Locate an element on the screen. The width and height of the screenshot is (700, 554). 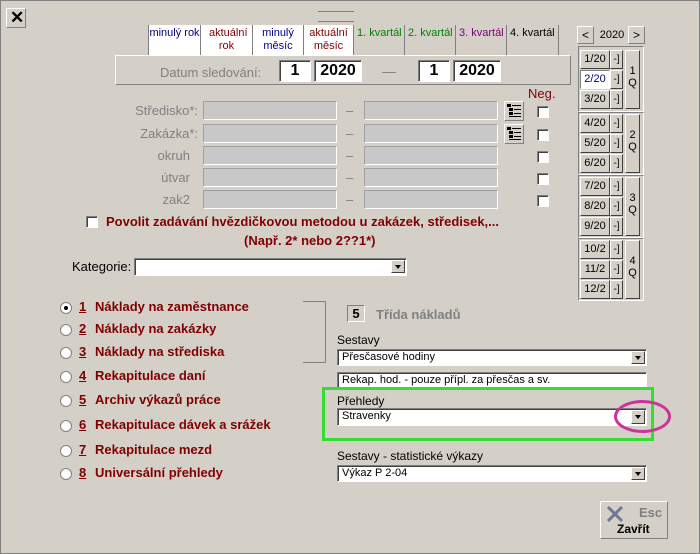
month-12: 12/2 is located at coordinates (595, 289).